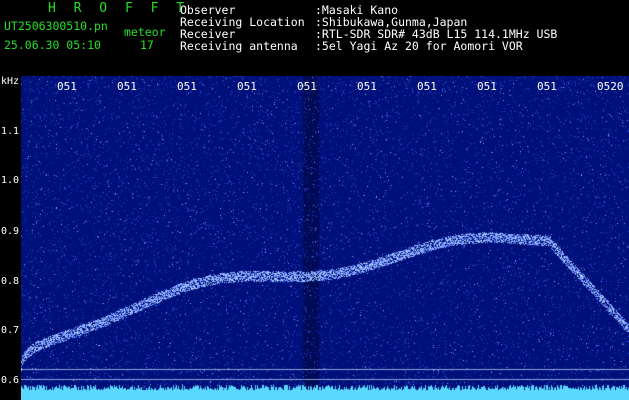 Image resolution: width=629 pixels, height=400 pixels. I want to click on date-time: 25.06.30 05:10, so click(52, 45).